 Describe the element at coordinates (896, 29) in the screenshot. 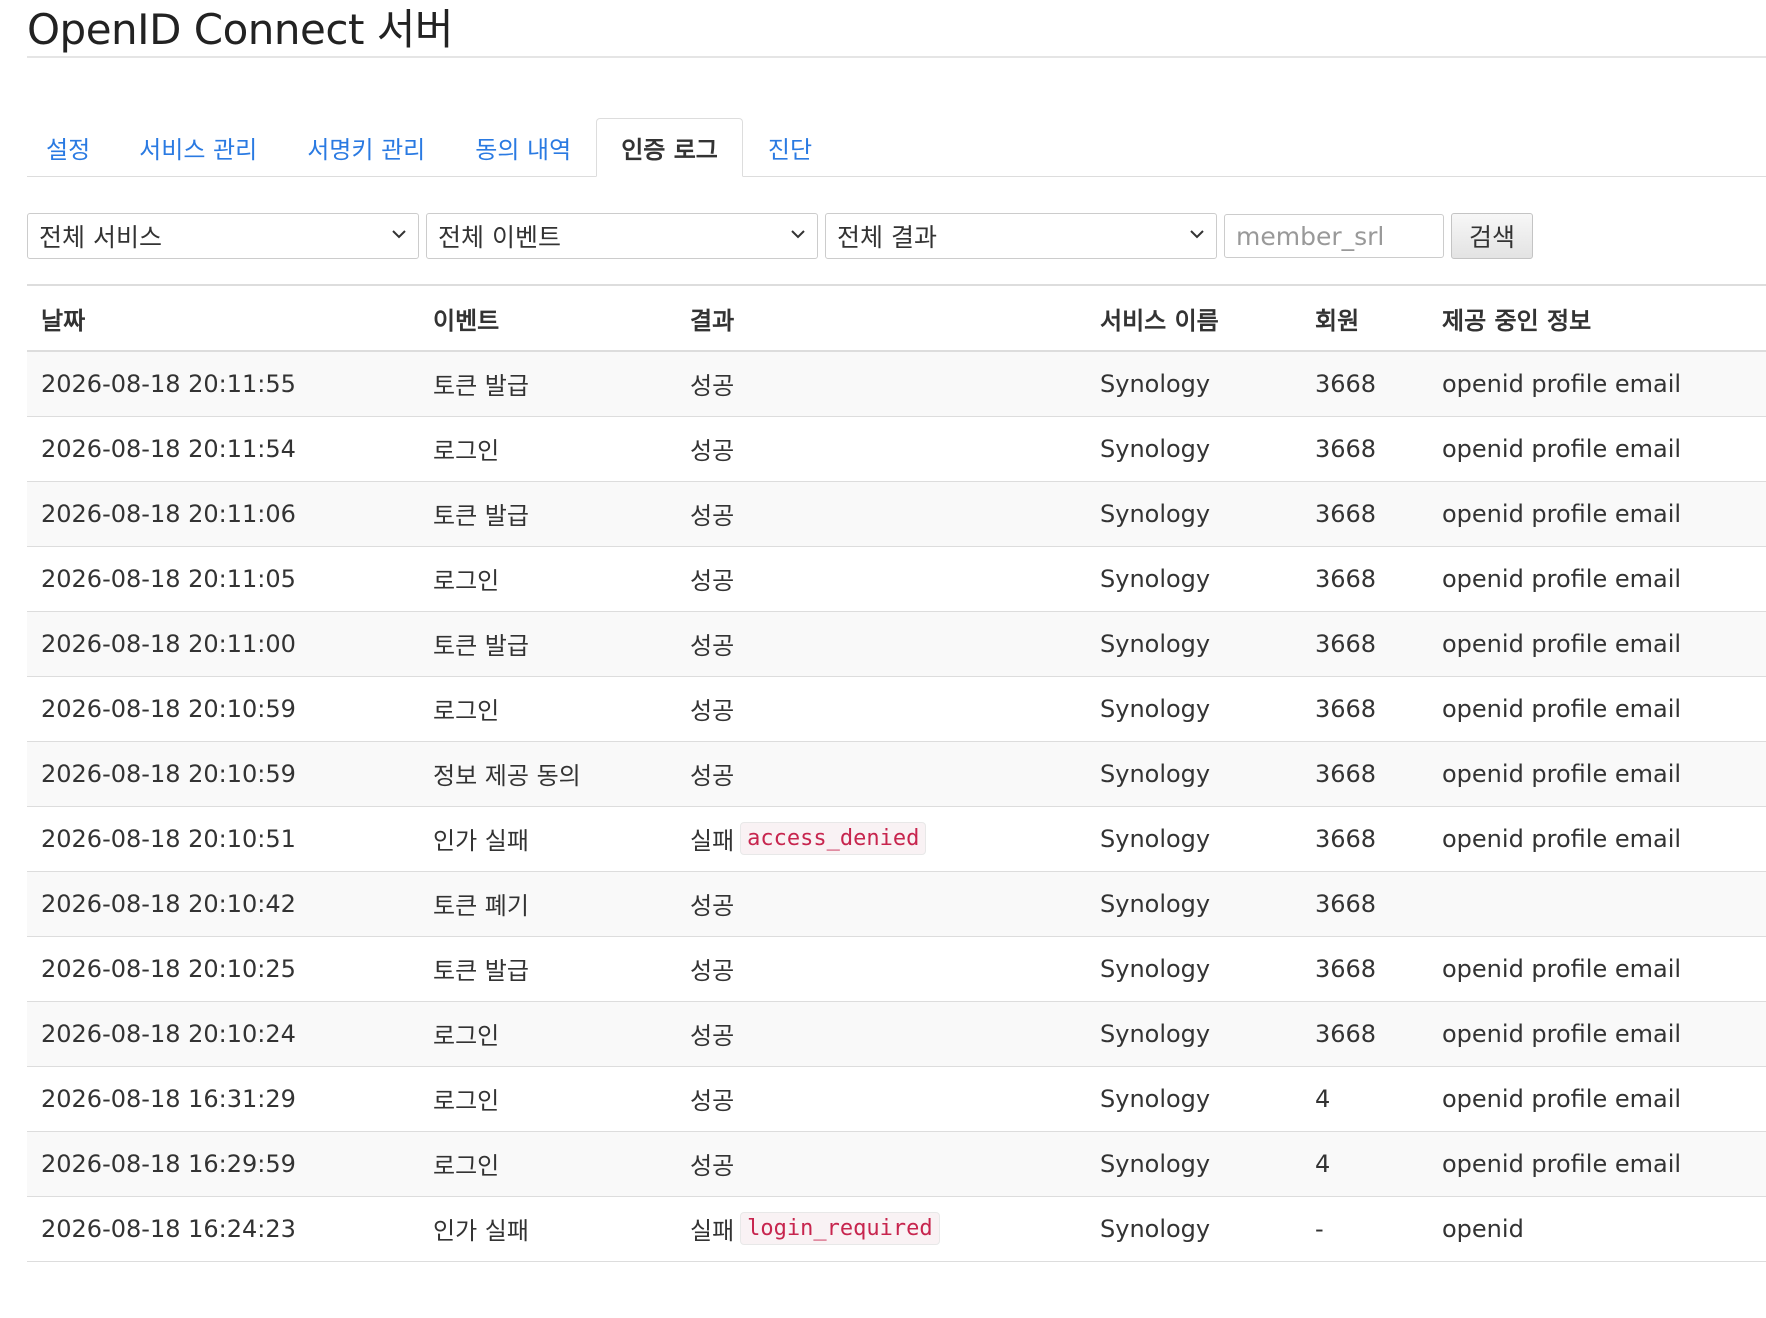

I see `page-title: OpenID Connect 서버` at that location.